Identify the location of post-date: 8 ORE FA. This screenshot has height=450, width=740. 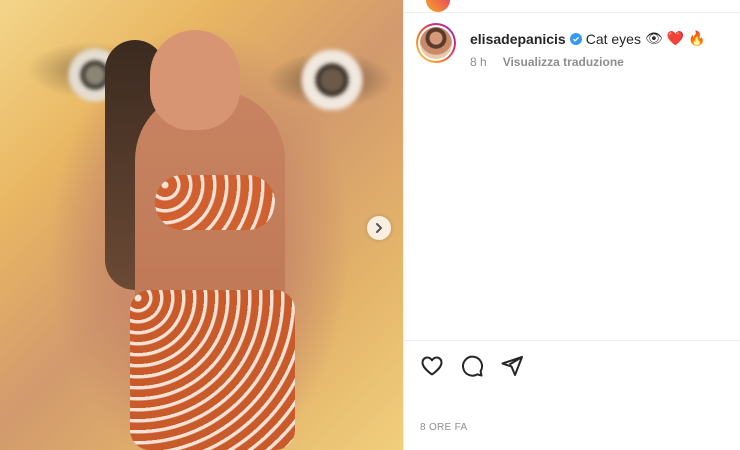
(444, 427).